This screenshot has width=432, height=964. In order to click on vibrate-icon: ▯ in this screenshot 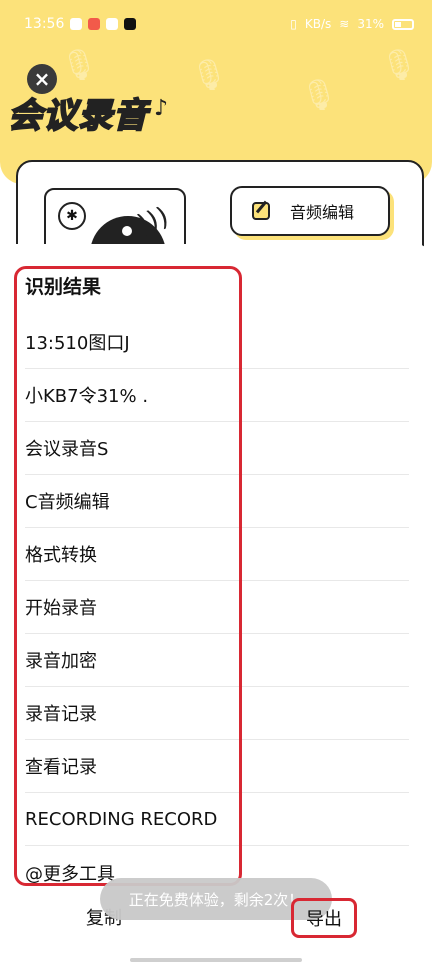, I will do `click(293, 24)`.